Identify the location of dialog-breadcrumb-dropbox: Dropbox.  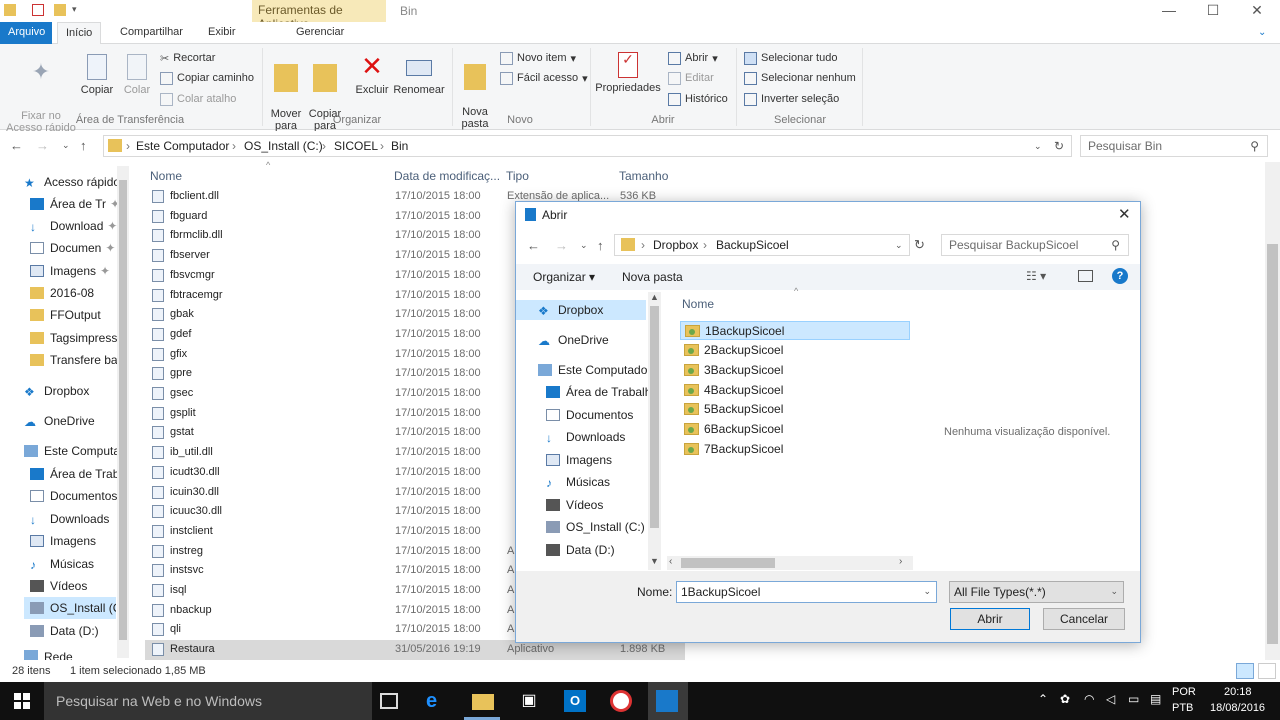
(675, 245).